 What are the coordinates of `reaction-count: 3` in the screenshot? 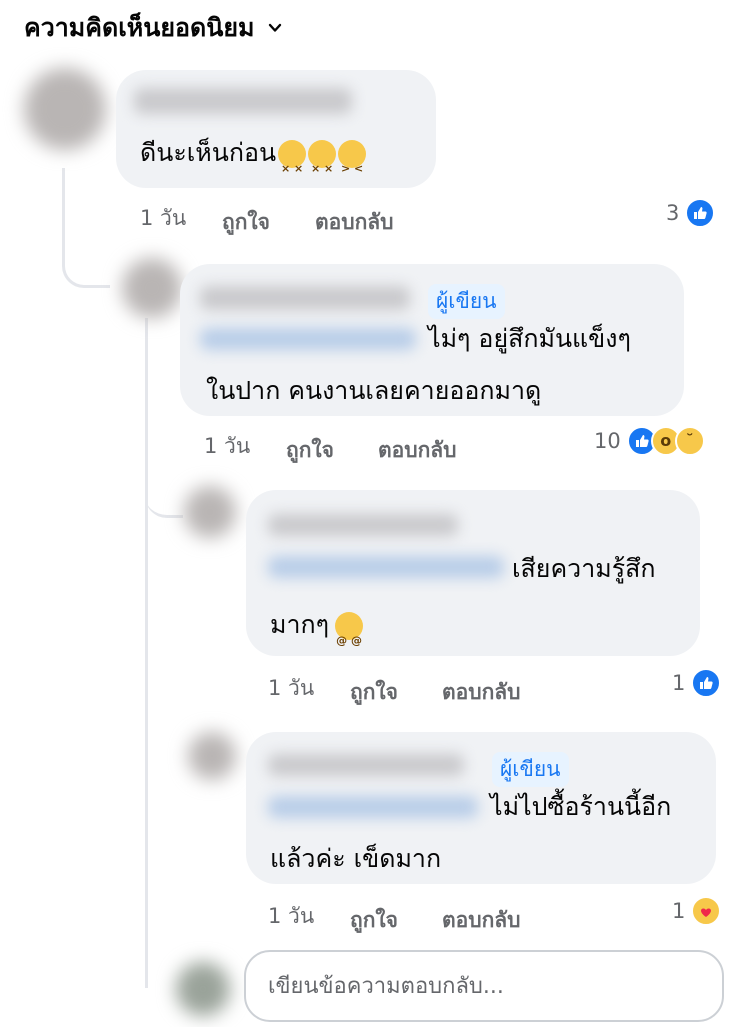 It's located at (673, 213).